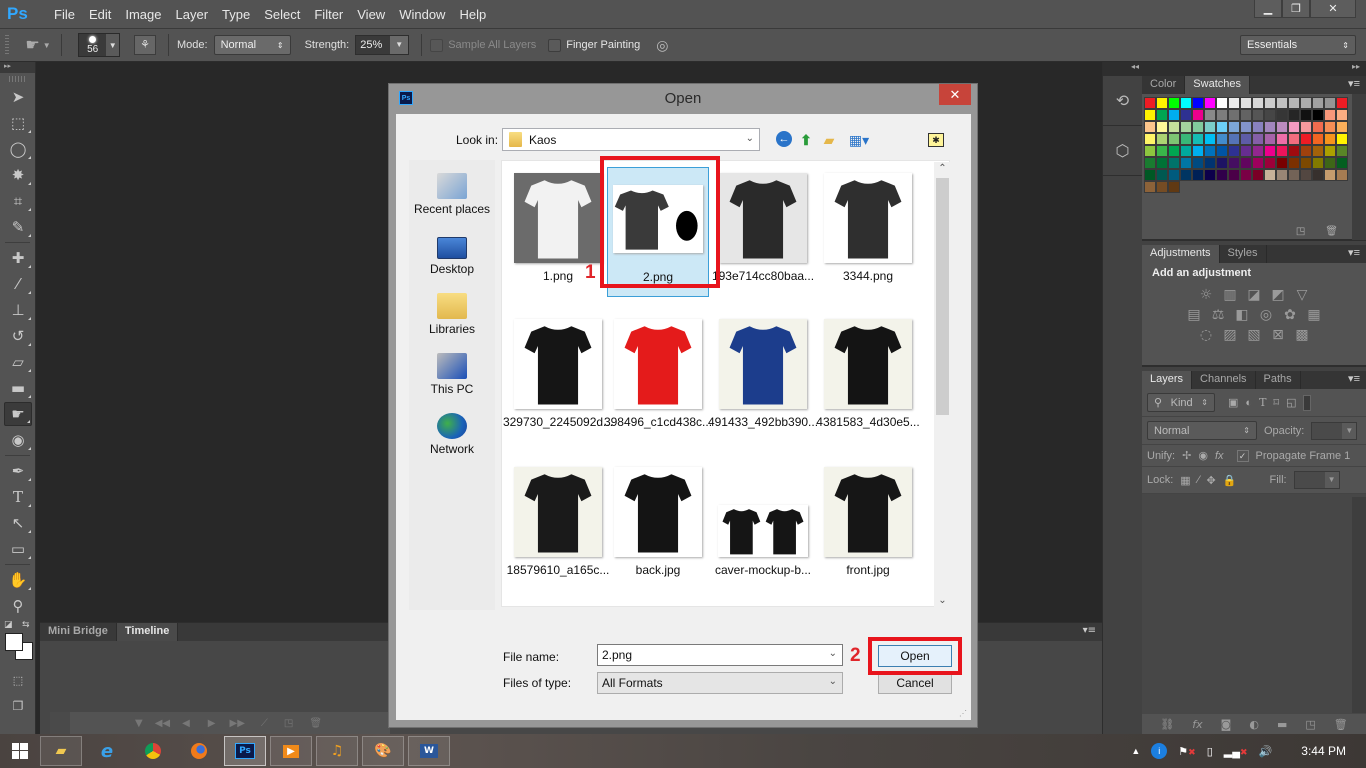 This screenshot has width=1366, height=768. Describe the element at coordinates (1334, 430) in the screenshot. I see `opacity-input: ▼` at that location.